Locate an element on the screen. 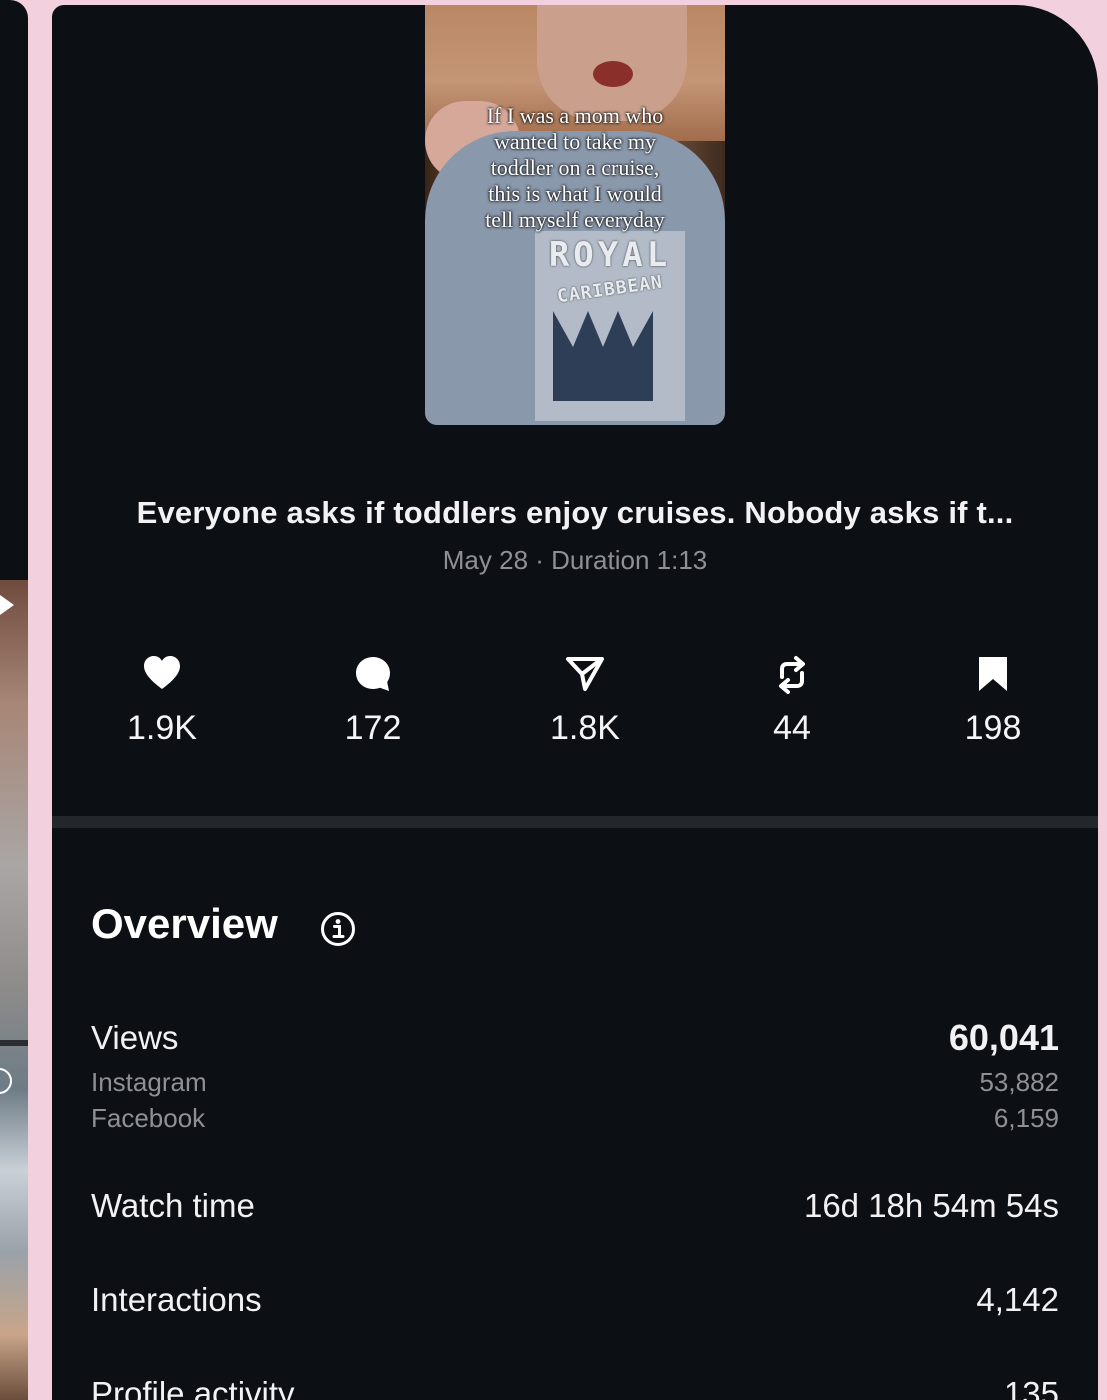 Image resolution: width=1107 pixels, height=1400 pixels. views-value: 60,041 is located at coordinates (1003, 1037).